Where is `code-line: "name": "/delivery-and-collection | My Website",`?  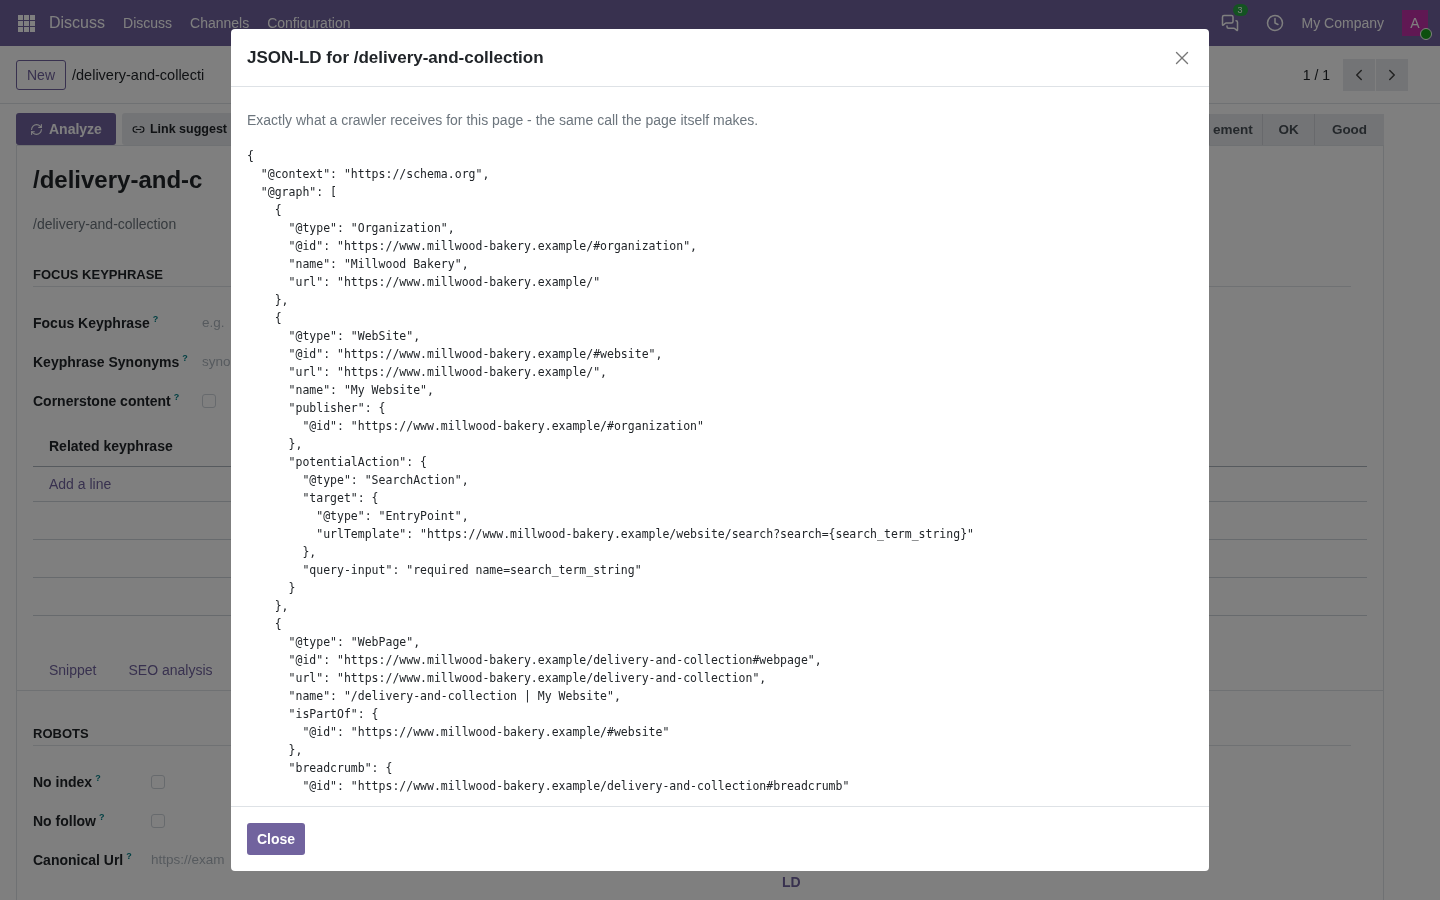
code-line: "name": "/delivery-and-collection | My Website", is located at coordinates (454, 696).